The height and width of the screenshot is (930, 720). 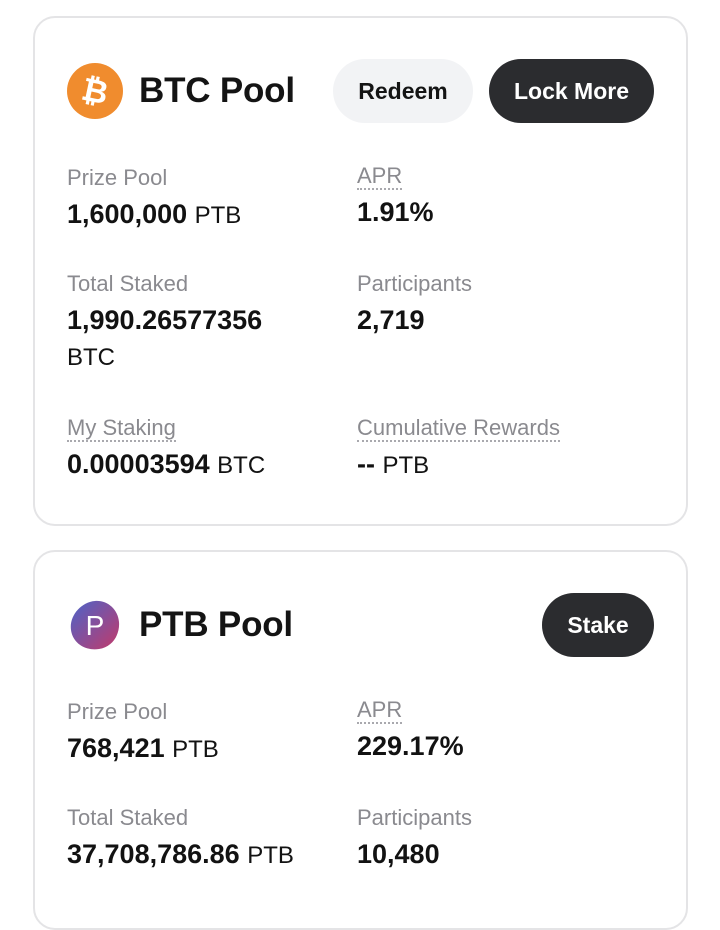 What do you see at coordinates (458, 429) in the screenshot?
I see `cumulative-rewards-label: Cumulative Rewards` at bounding box center [458, 429].